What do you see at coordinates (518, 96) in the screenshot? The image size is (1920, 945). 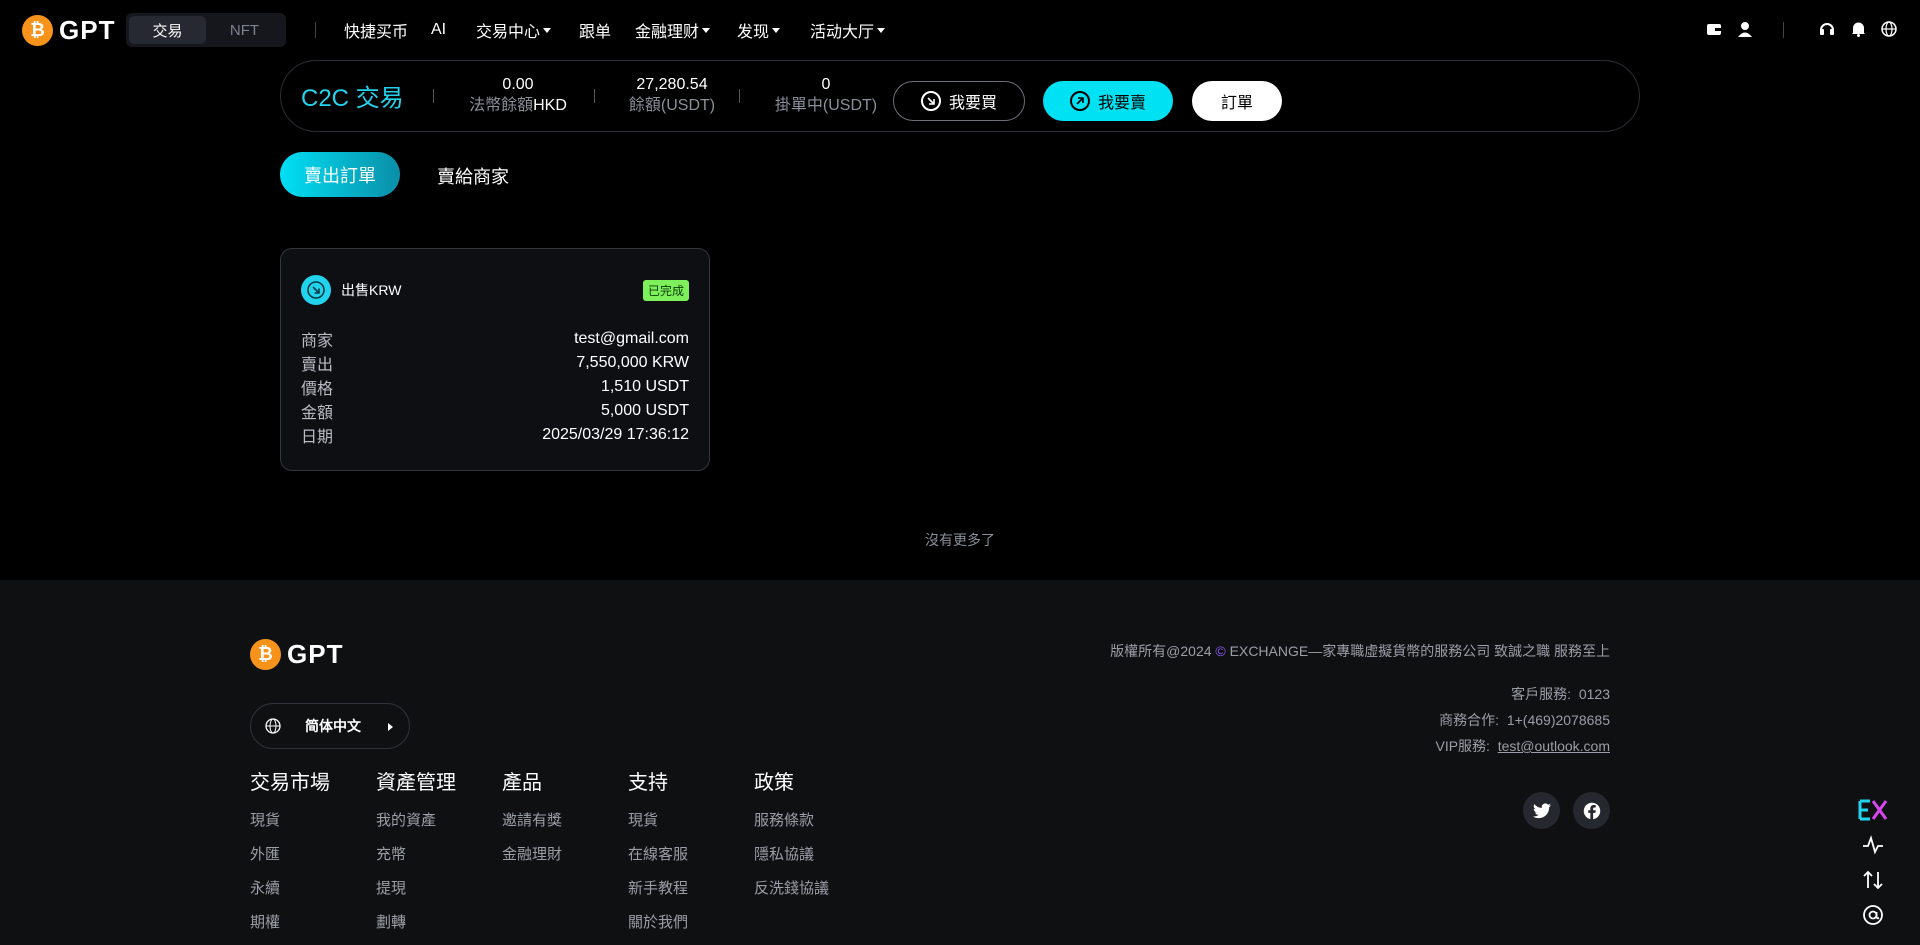 I see `stat-fiat-balance: 0.00 法幣餘額HKD` at bounding box center [518, 96].